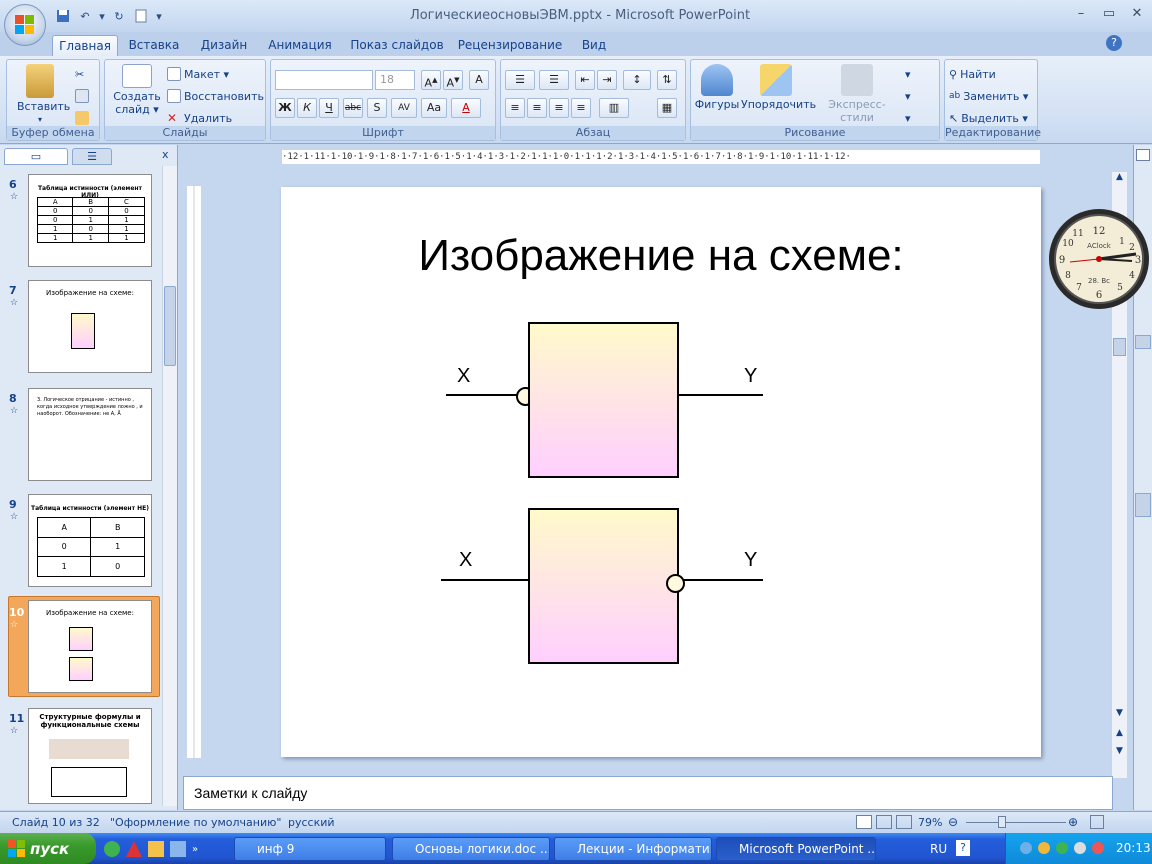  What do you see at coordinates (159, 16) in the screenshot?
I see `customize-qat-icon: ▾` at bounding box center [159, 16].